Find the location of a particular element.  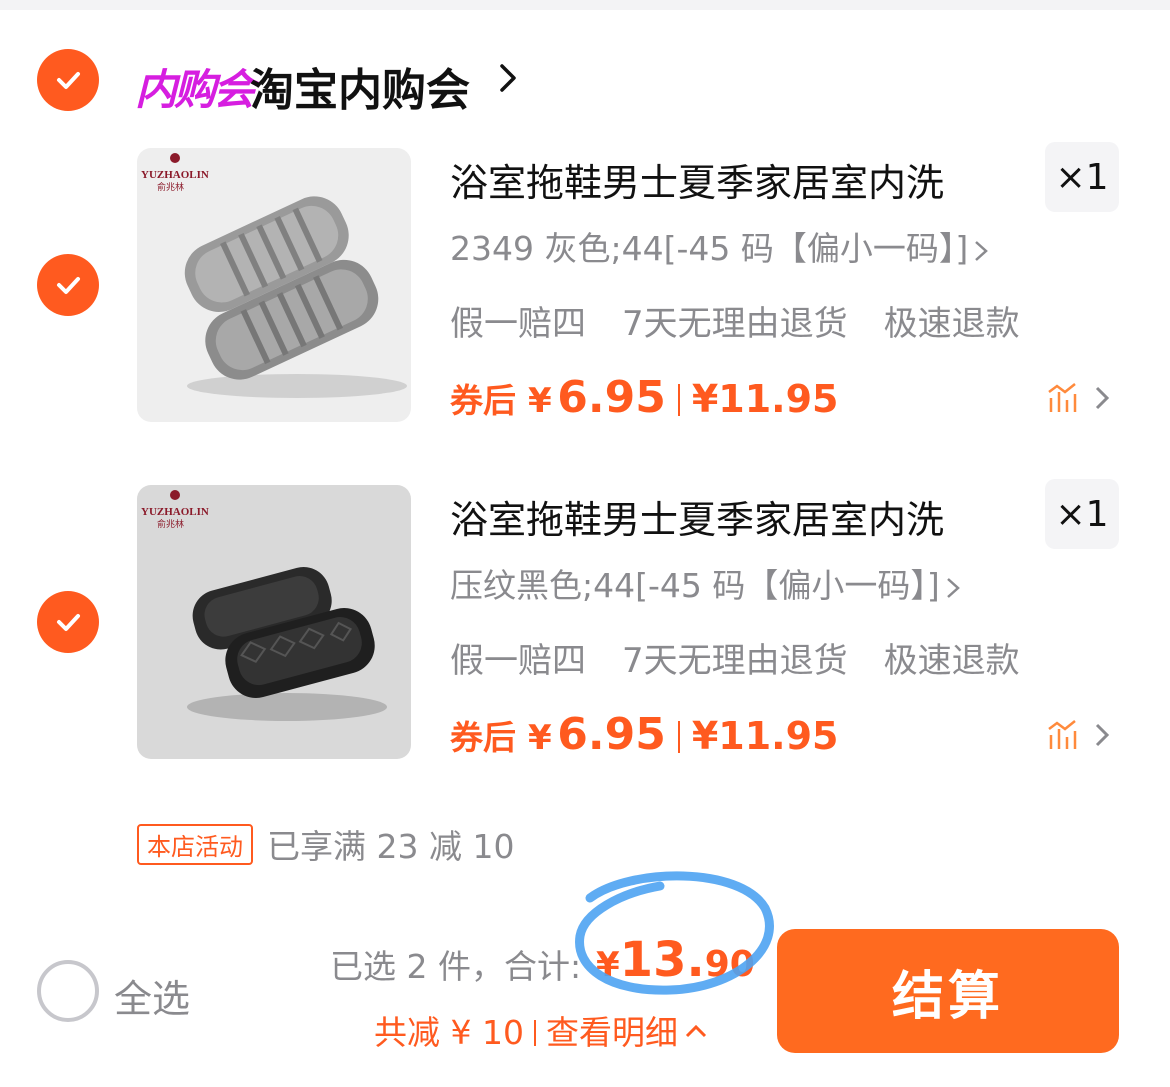

select-all-label: 全选 is located at coordinates (152, 995).